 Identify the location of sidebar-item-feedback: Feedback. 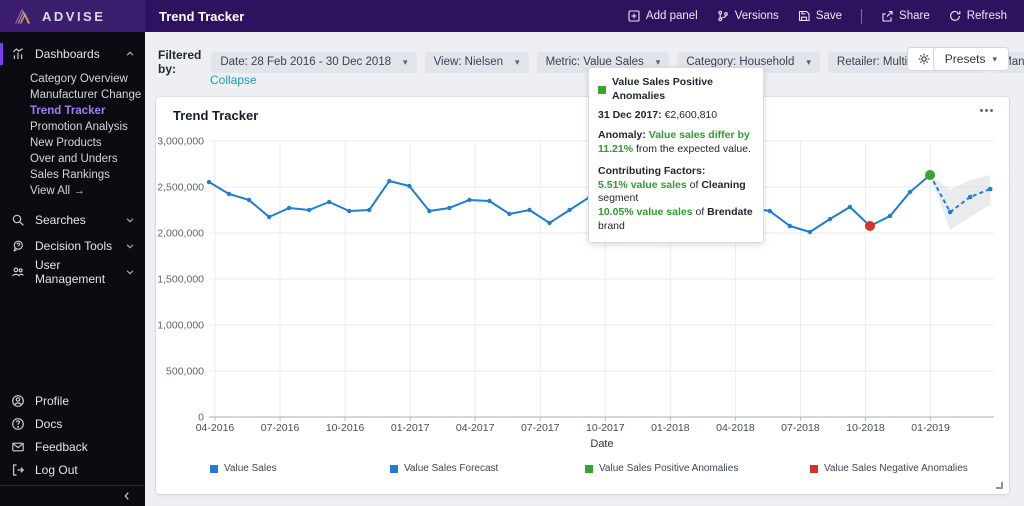
(72, 446).